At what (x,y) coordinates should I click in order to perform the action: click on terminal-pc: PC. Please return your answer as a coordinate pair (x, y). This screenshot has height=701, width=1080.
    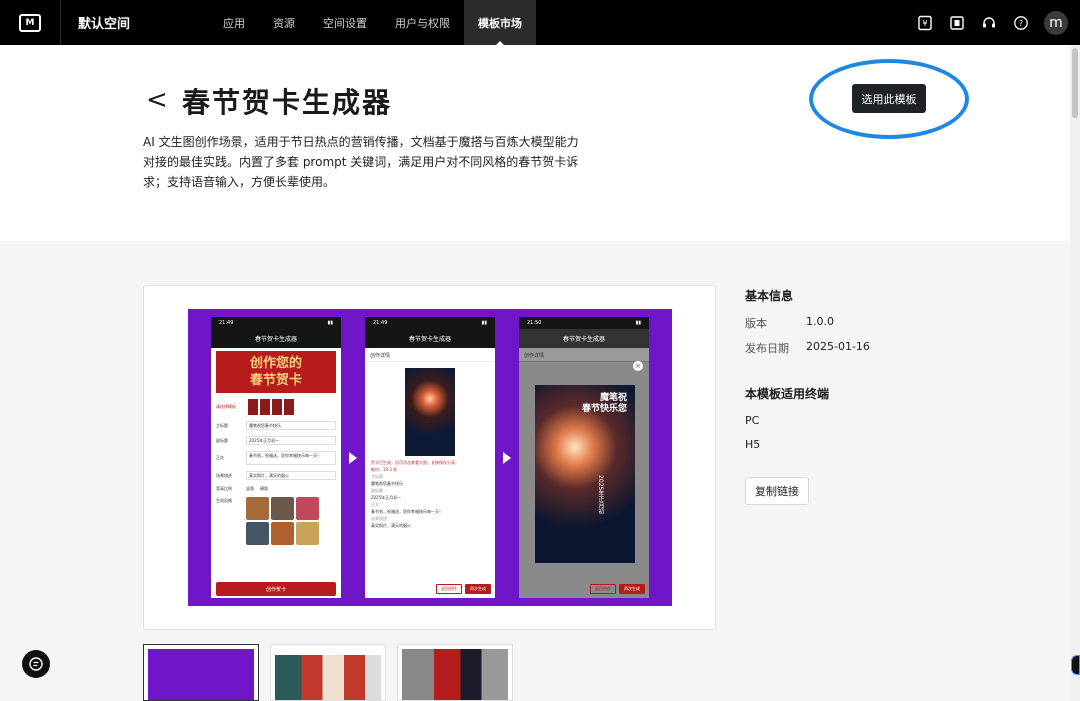
    Looking at the image, I should click on (752, 420).